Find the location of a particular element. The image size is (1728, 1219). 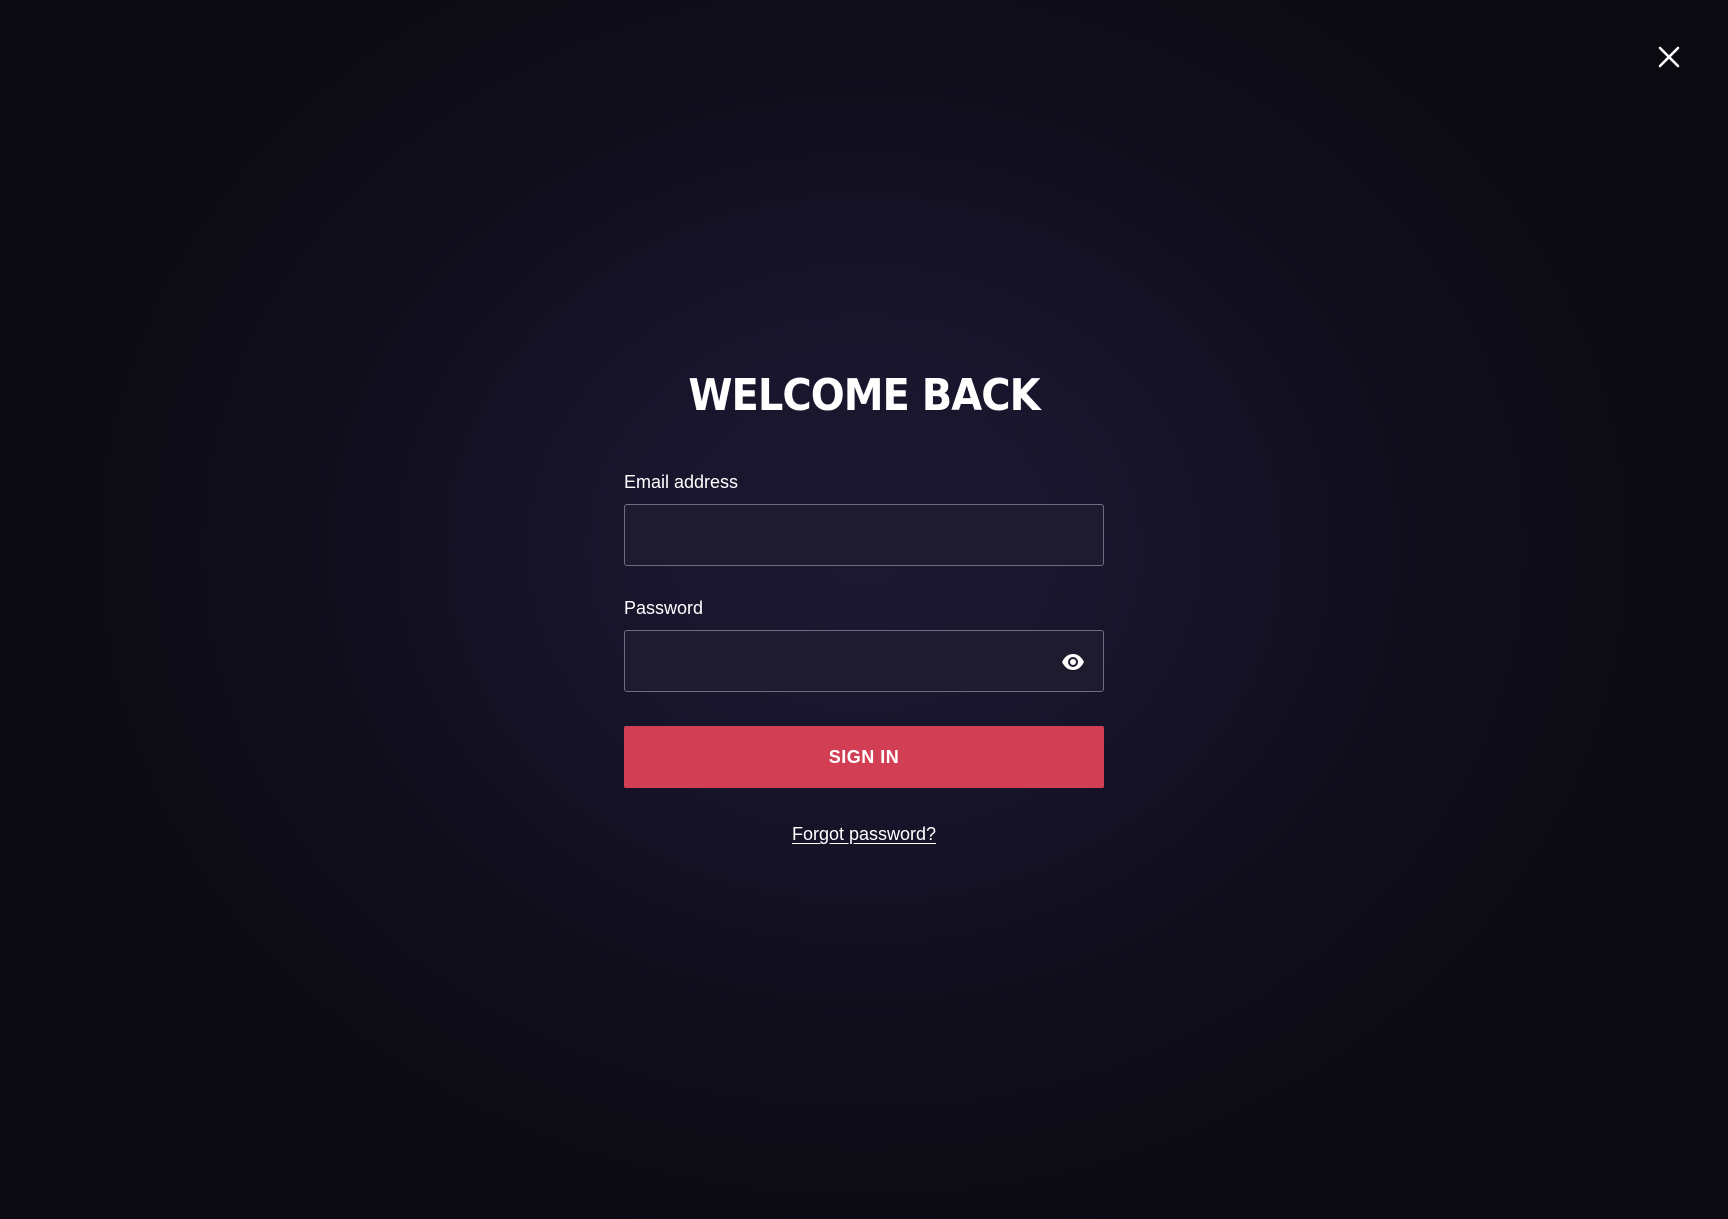

email-group: Email address is located at coordinates (864, 517).